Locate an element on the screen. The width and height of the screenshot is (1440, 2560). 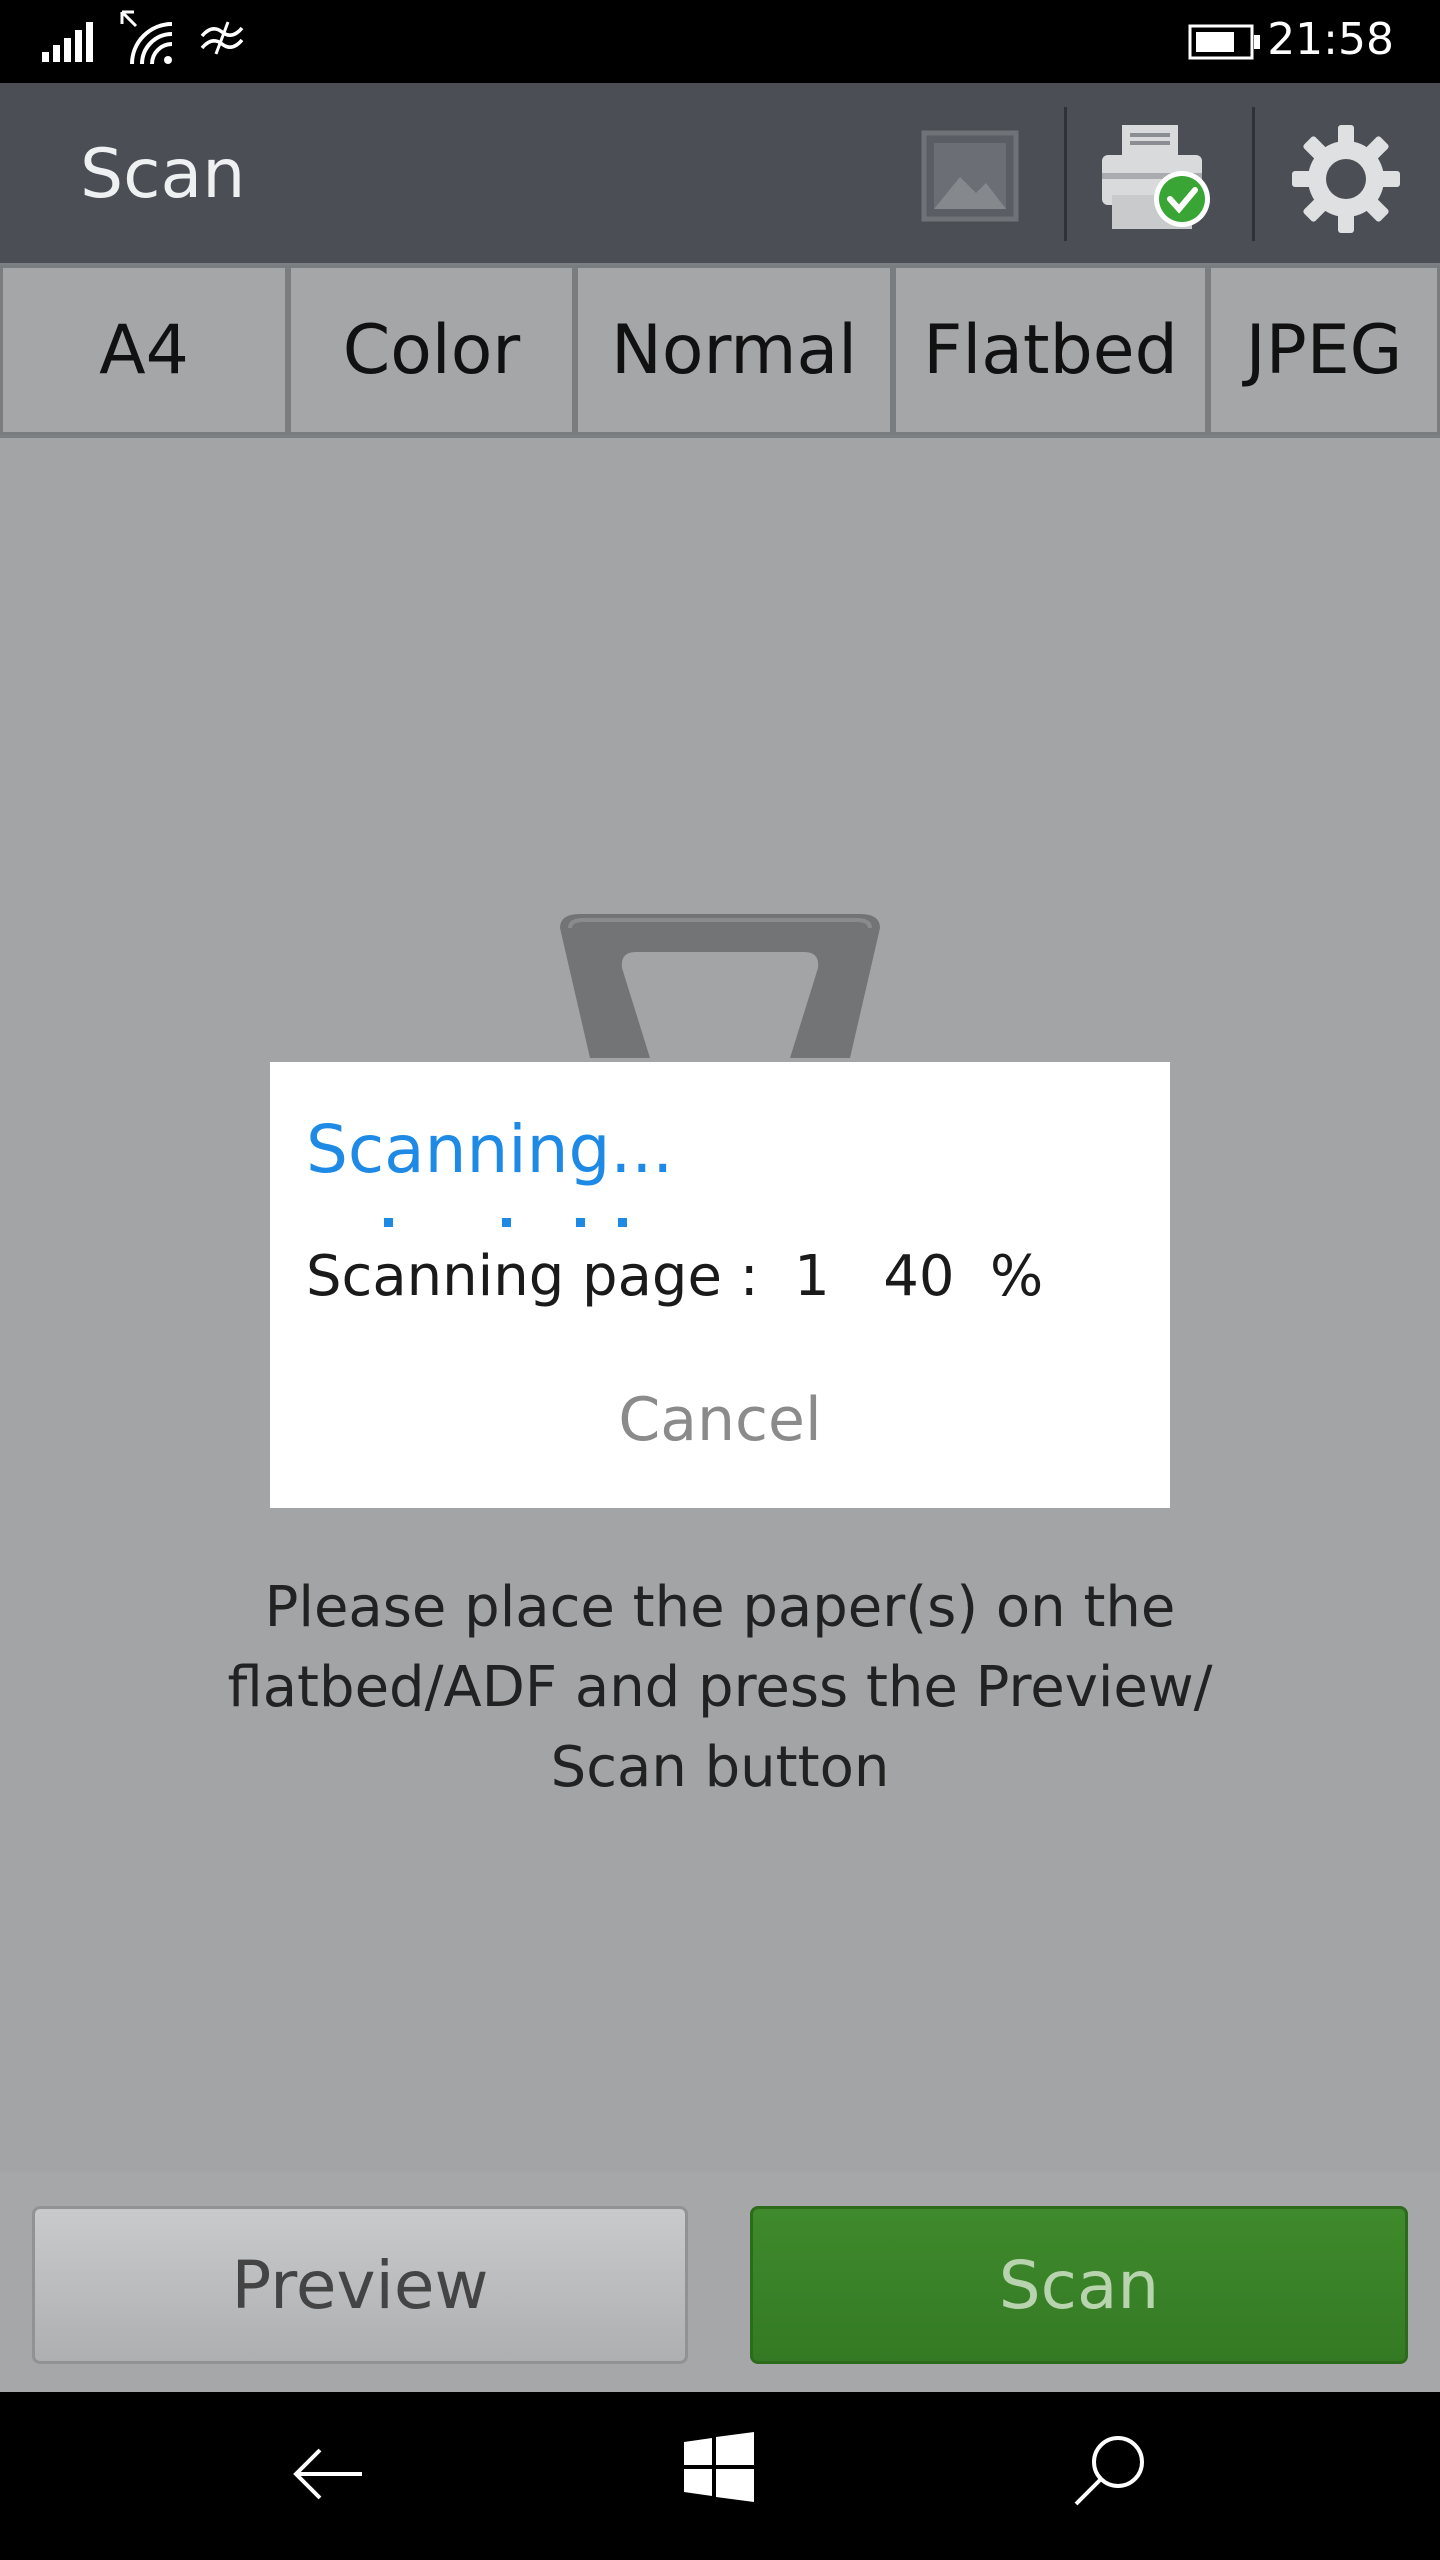
battery-icon is located at coordinates (1224, 42).